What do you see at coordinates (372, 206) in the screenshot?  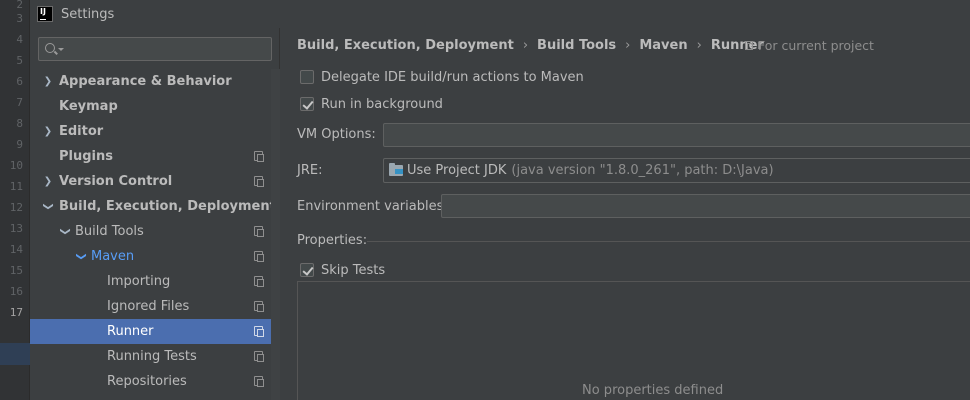 I see `environment-variables-label: Environment variables:` at bounding box center [372, 206].